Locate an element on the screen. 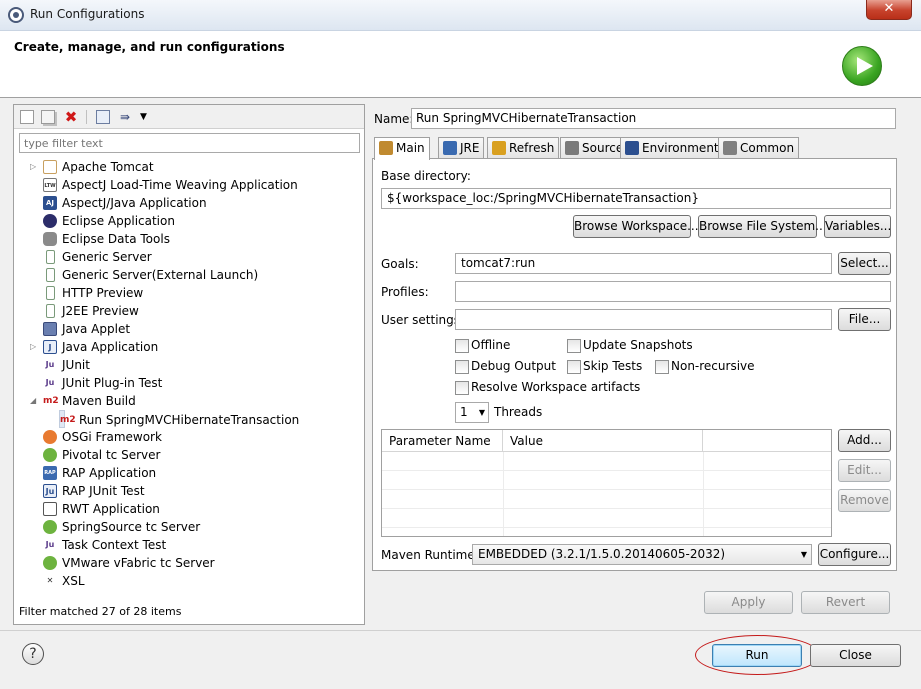  update-snapshots-checkbox: Update Snapshots is located at coordinates (630, 345).